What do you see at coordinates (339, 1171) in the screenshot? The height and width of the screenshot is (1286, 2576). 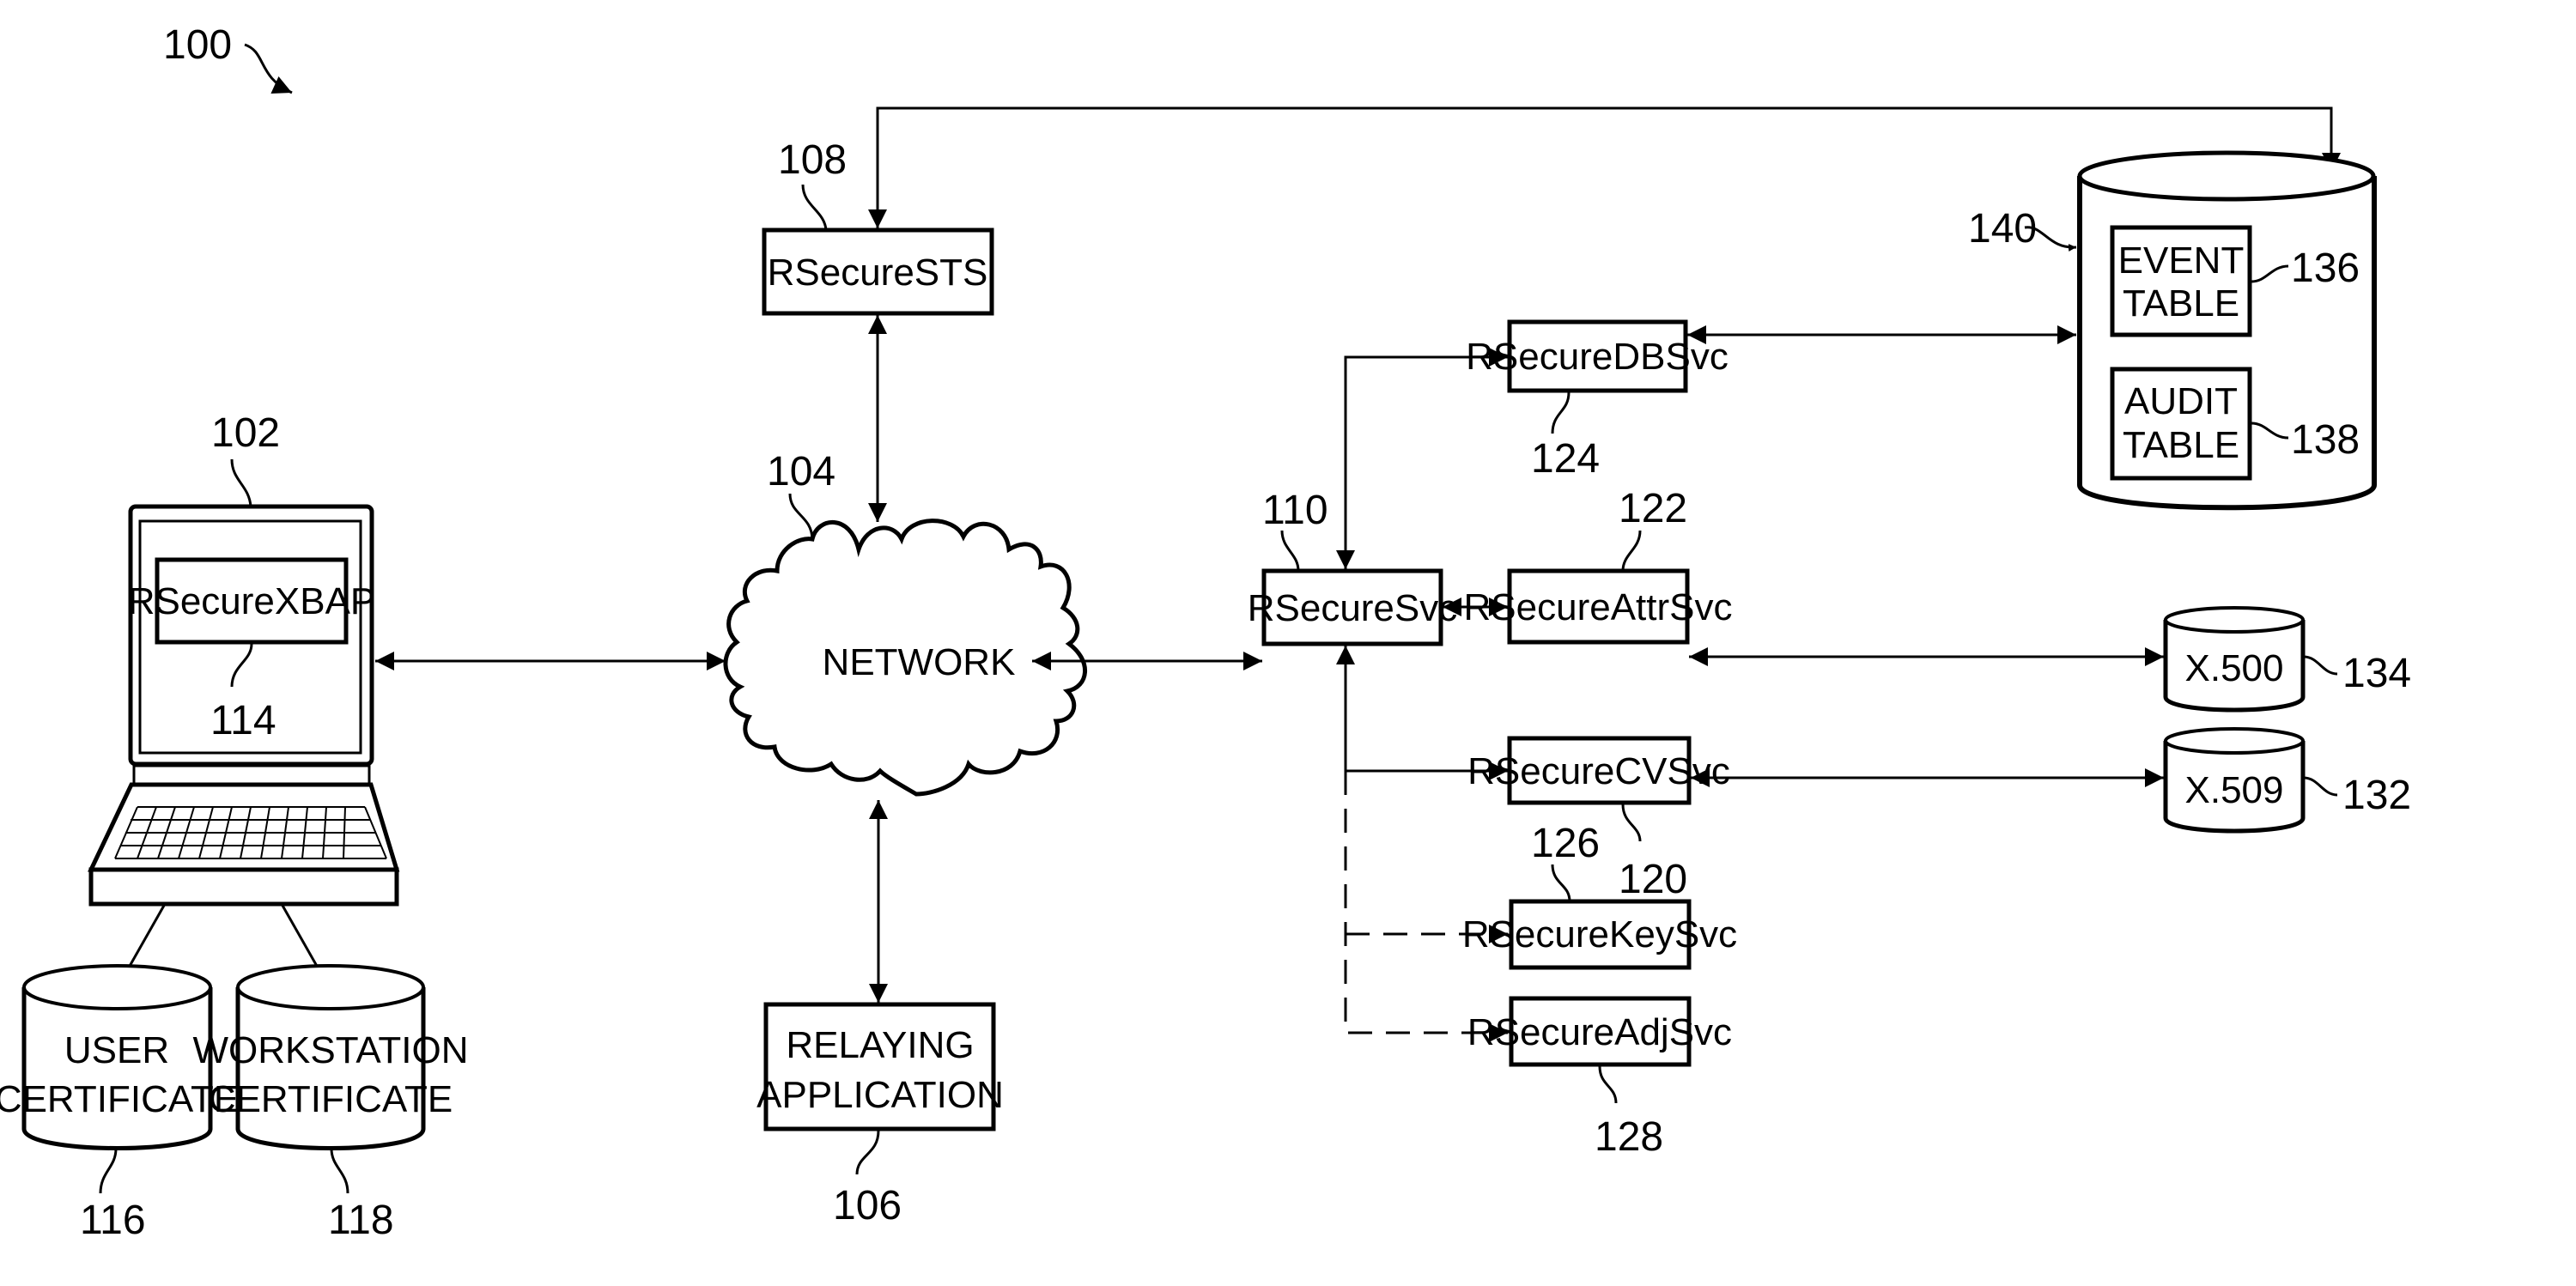 I see `ws-cert-leader-line` at bounding box center [339, 1171].